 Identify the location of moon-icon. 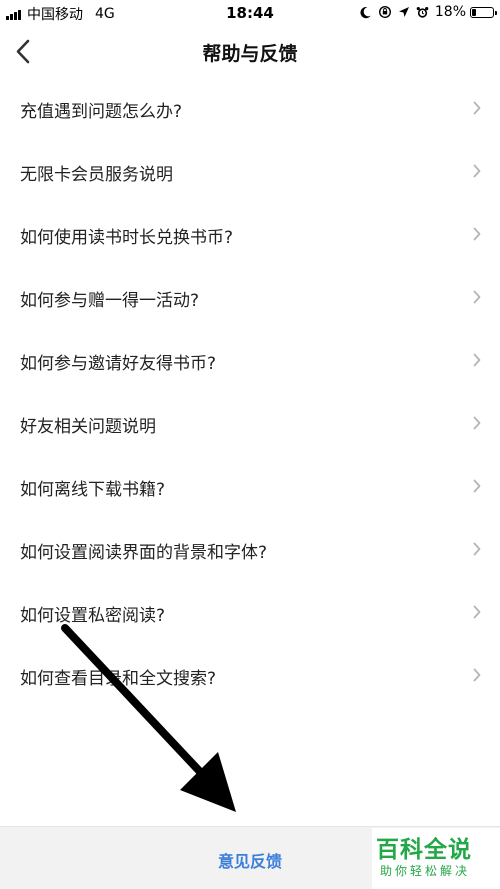
(365, 12).